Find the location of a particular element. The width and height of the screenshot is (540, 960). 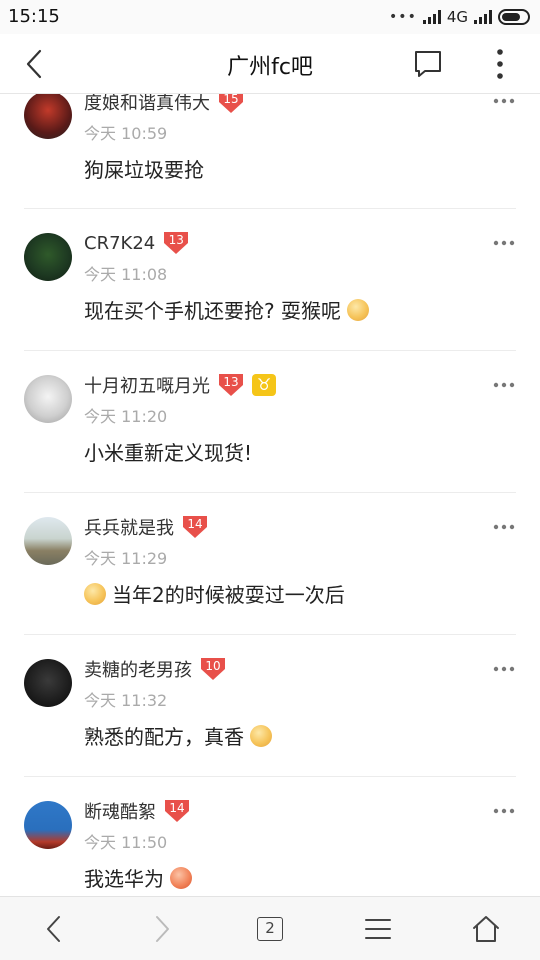

nav-tabs-button: 2 is located at coordinates (270, 928).